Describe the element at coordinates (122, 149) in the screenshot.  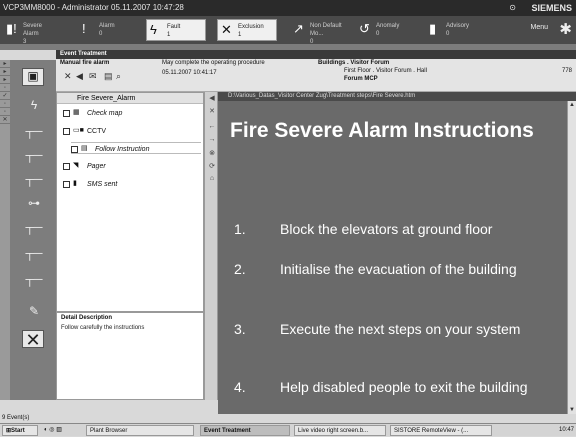
I see `step-label: Follow Instruction` at that location.